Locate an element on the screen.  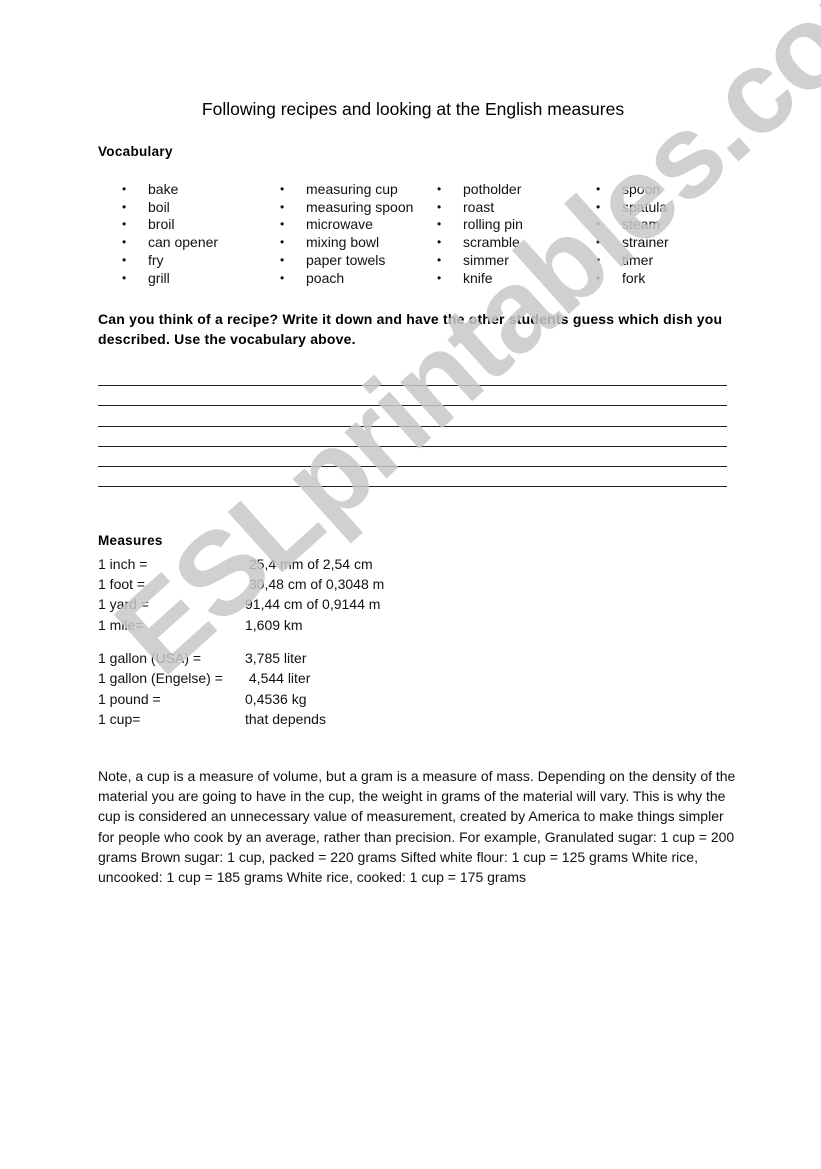
vocabulary-item: • timer is located at coordinates (673, 261).